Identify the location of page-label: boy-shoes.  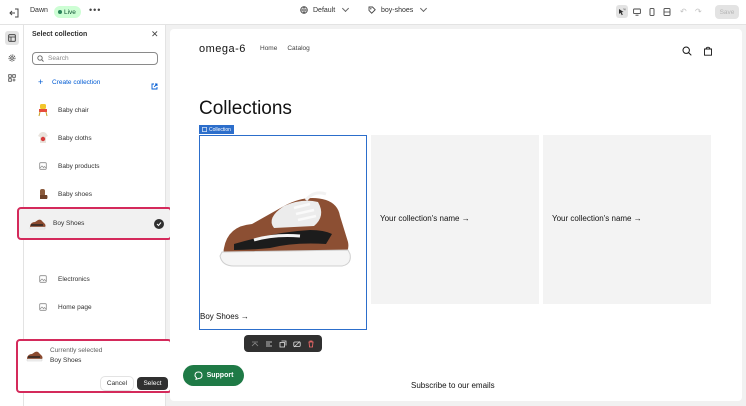
(397, 10).